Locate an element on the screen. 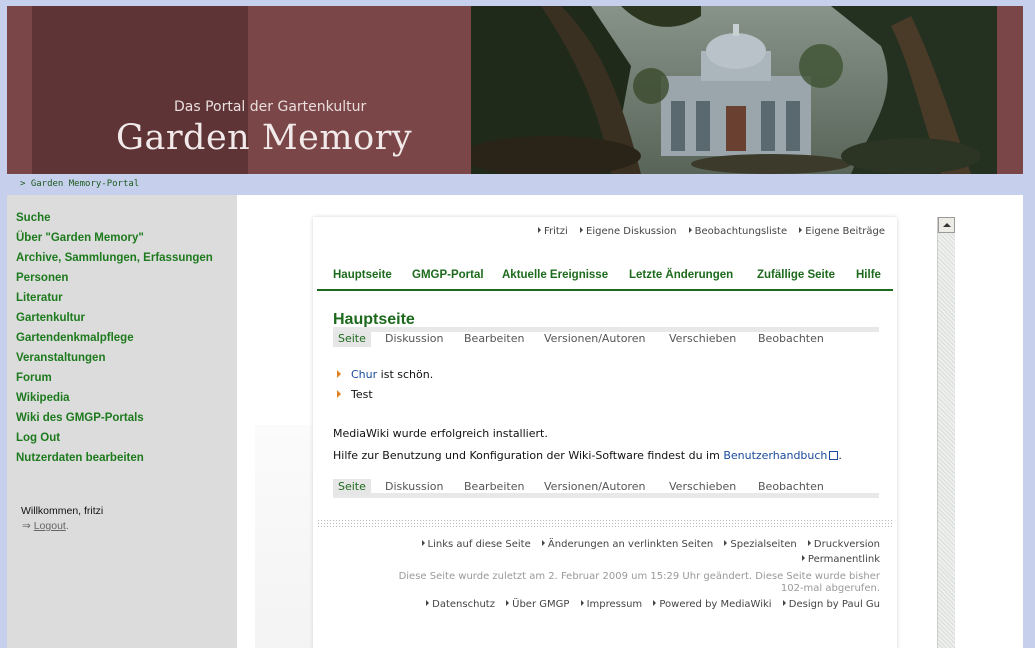 The image size is (1035, 648). sidebar-item-veranstaltungen: Veranstaltungen is located at coordinates (122, 360).